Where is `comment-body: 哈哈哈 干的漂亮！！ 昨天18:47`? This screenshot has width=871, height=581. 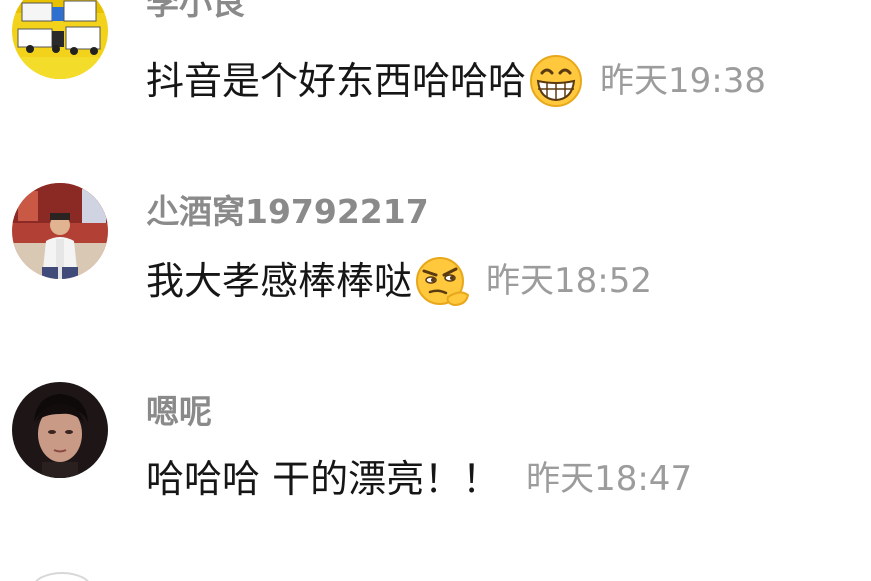
comment-body: 哈哈哈 干的漂亮！！ 昨天18:47 is located at coordinates (419, 479).